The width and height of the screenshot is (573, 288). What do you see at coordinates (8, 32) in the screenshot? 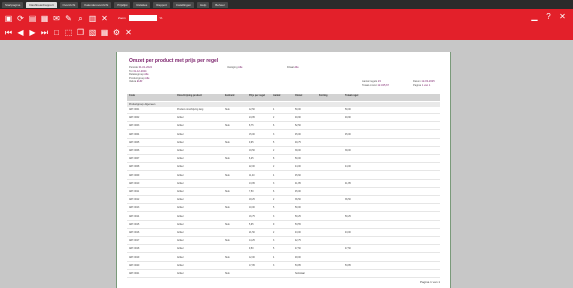
I see `first-page-icon: ⏮` at bounding box center [8, 32].